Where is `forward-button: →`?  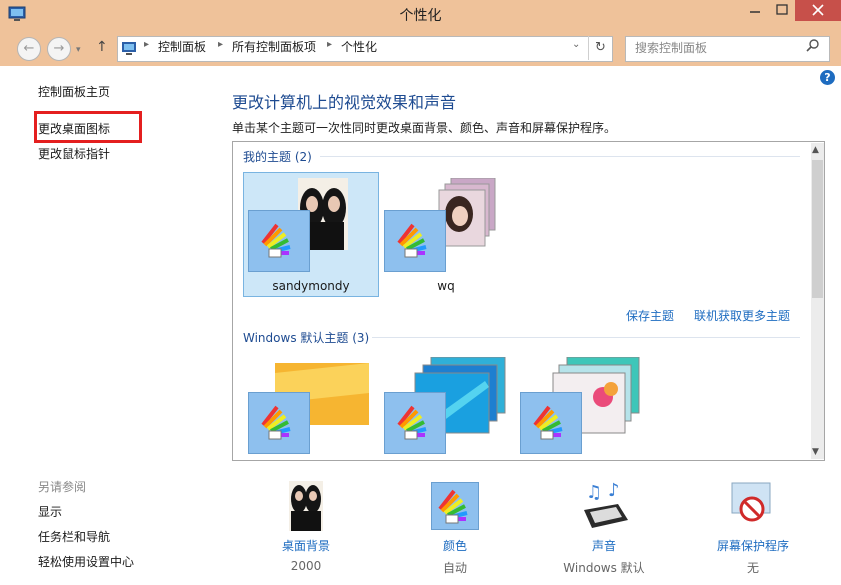 forward-button: → is located at coordinates (59, 49).